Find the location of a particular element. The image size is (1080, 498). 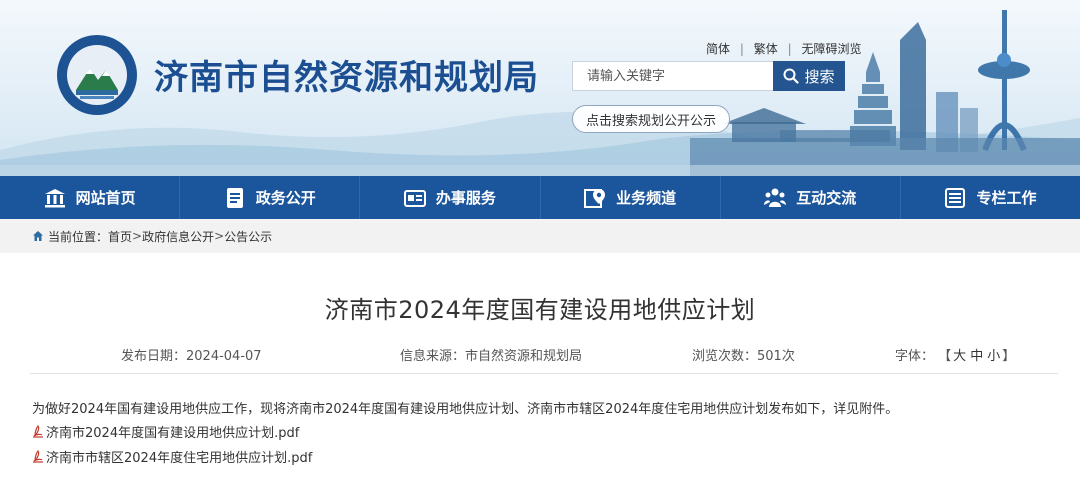

nav-label: 办事服务 is located at coordinates (465, 198).